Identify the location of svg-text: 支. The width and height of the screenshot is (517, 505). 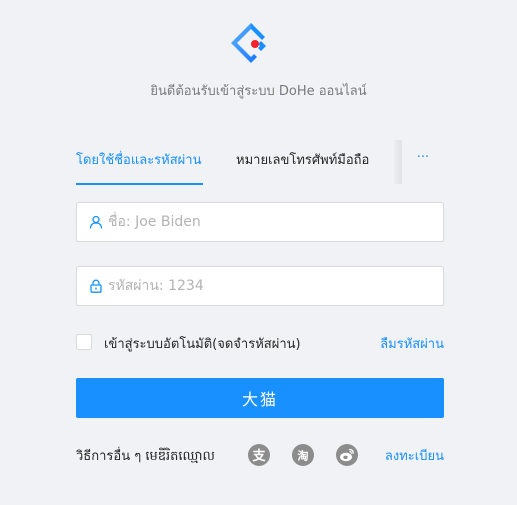
(258, 456).